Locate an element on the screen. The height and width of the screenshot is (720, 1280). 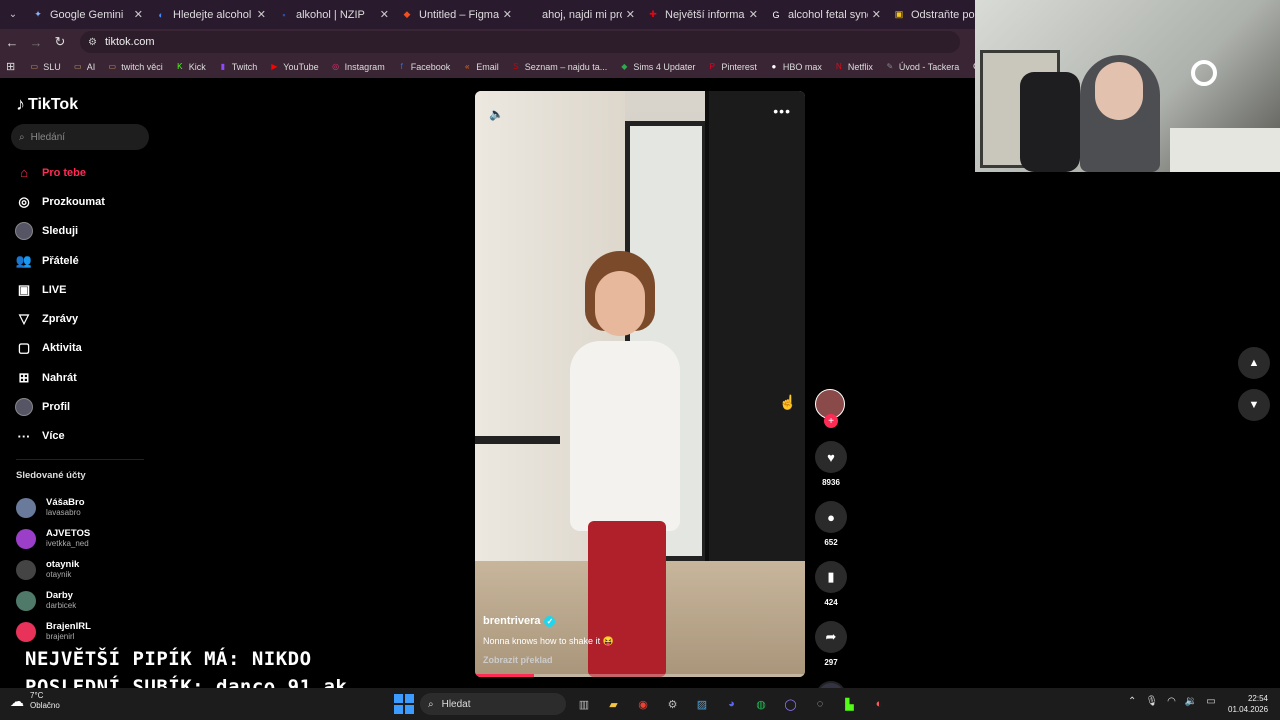
sidebar-item: ⊞ Nahrát is located at coordinates (84, 377).